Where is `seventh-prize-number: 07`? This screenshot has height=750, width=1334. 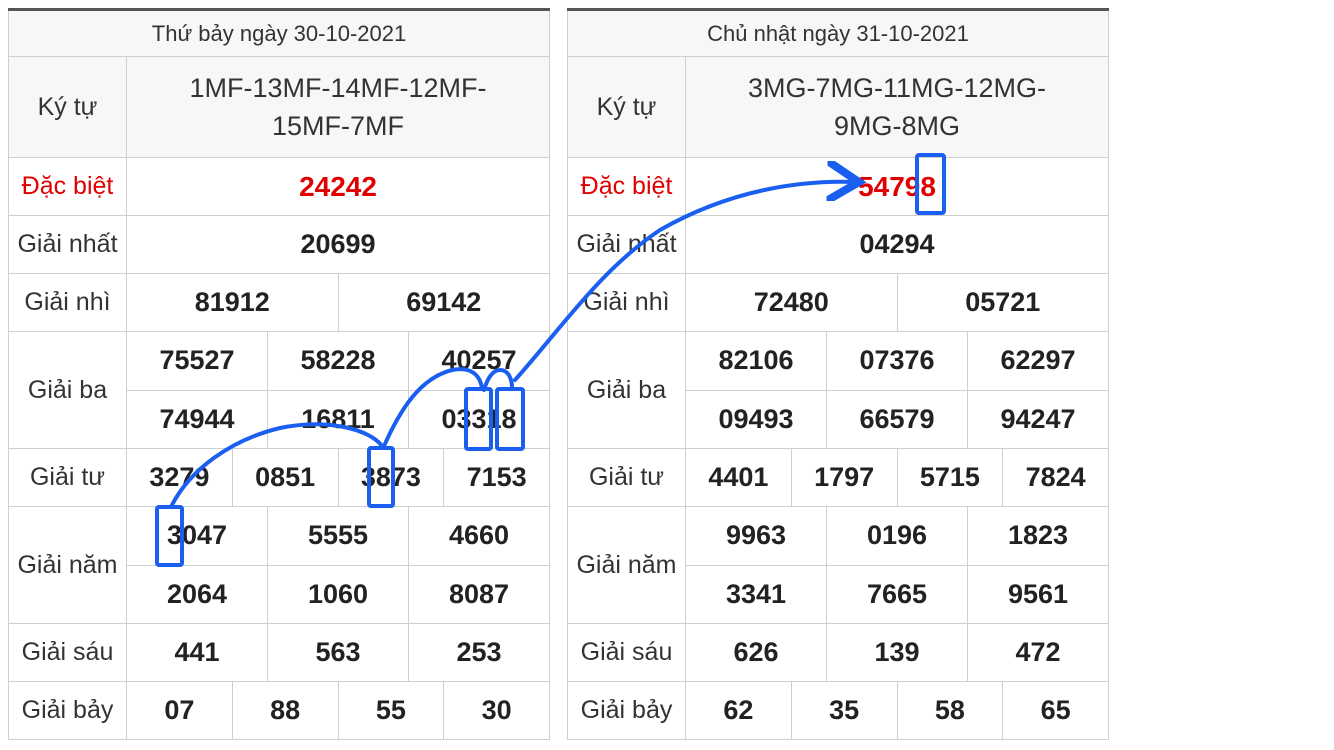 seventh-prize-number: 07 is located at coordinates (179, 710).